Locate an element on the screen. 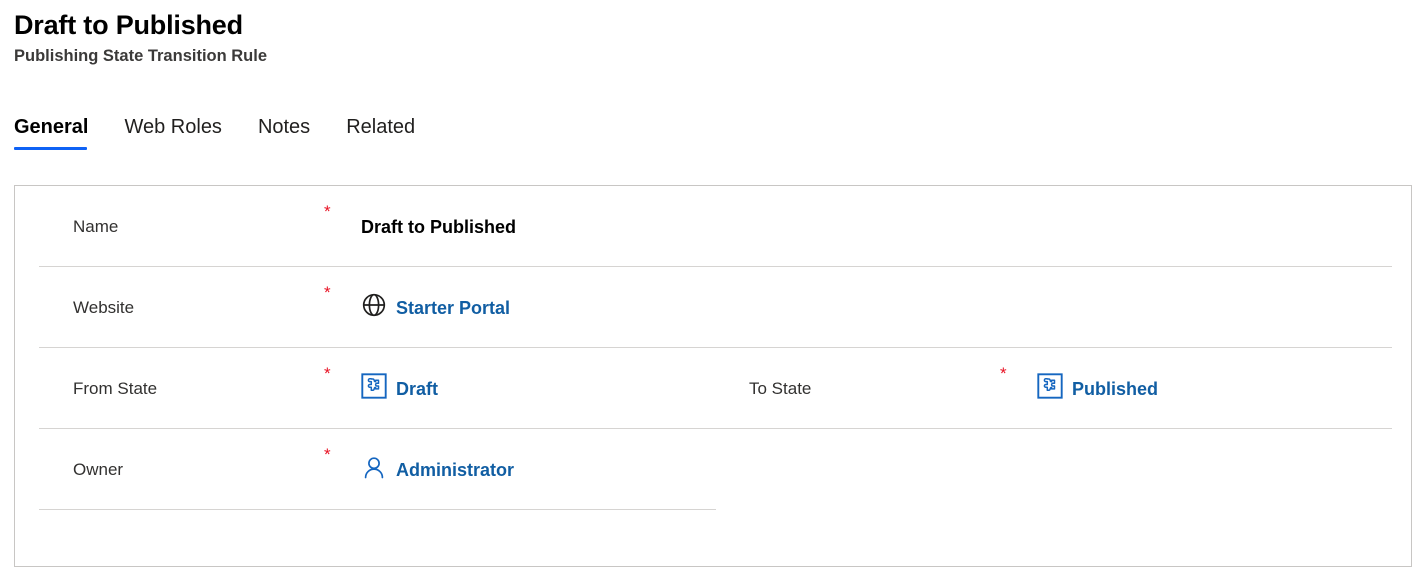  tab-bar: General Web Roles Notes Related is located at coordinates (214, 134).